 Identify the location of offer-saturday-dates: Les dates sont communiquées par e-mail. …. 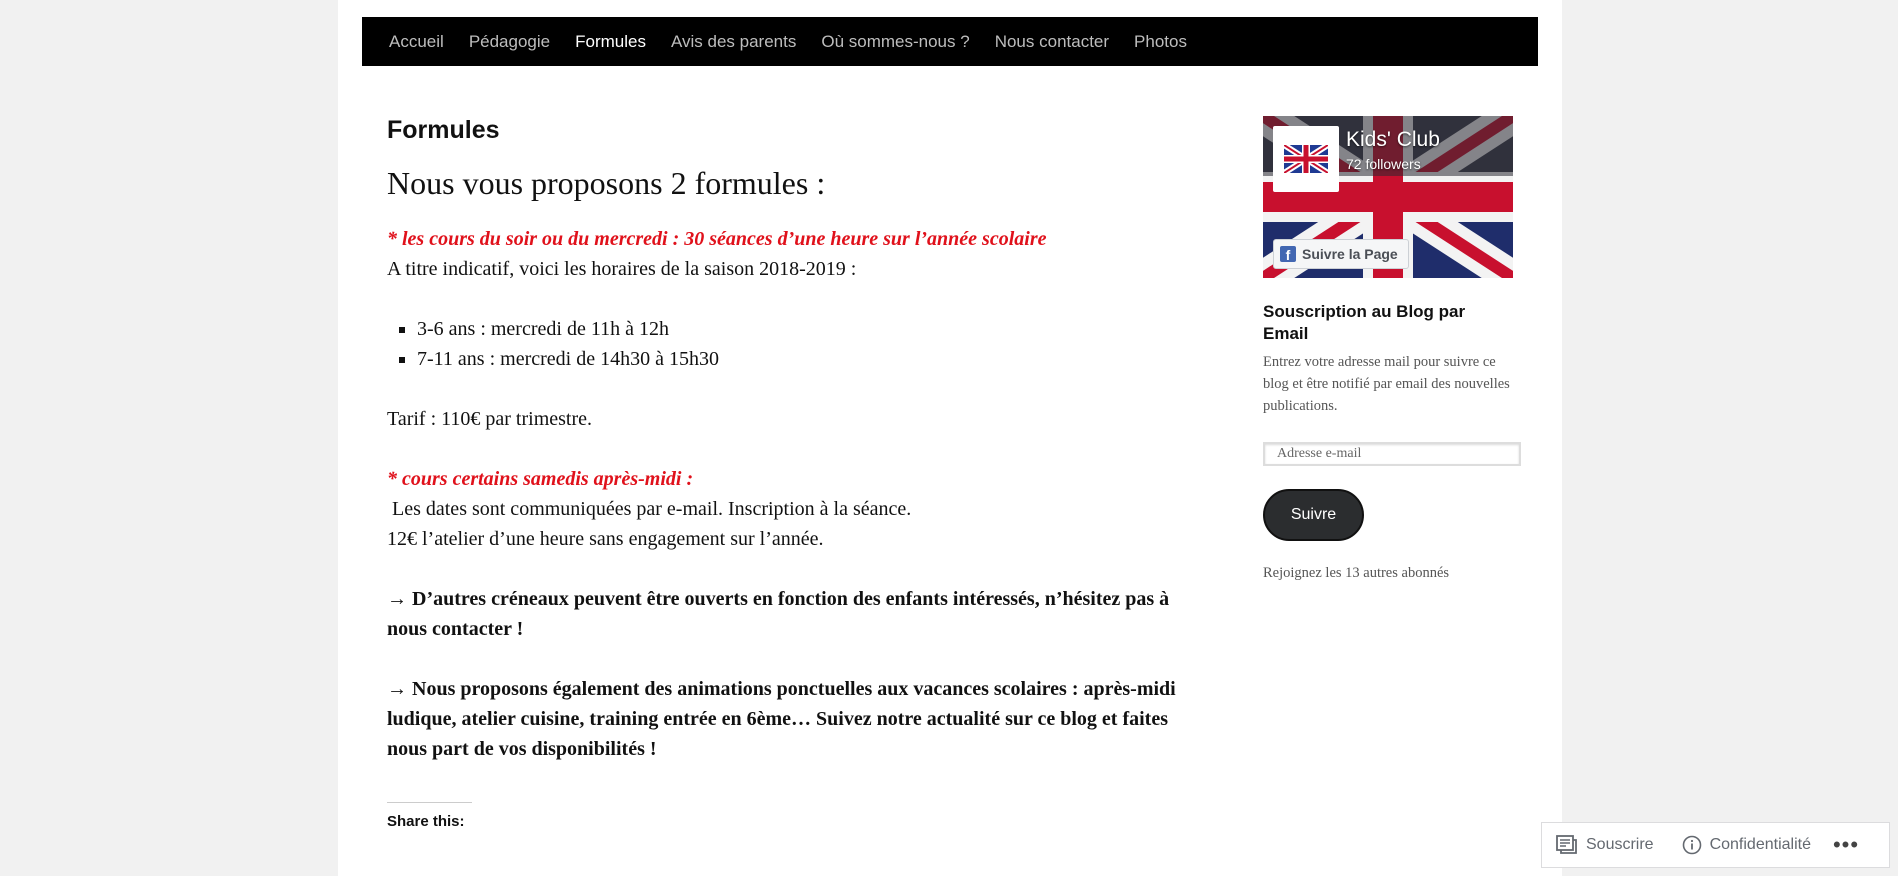
(649, 509).